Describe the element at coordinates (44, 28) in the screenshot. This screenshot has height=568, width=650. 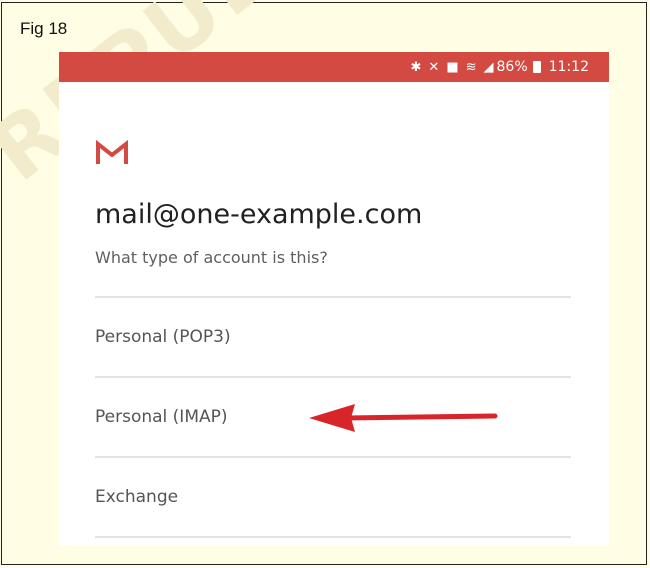
I see `figure-label: Fig 18` at that location.